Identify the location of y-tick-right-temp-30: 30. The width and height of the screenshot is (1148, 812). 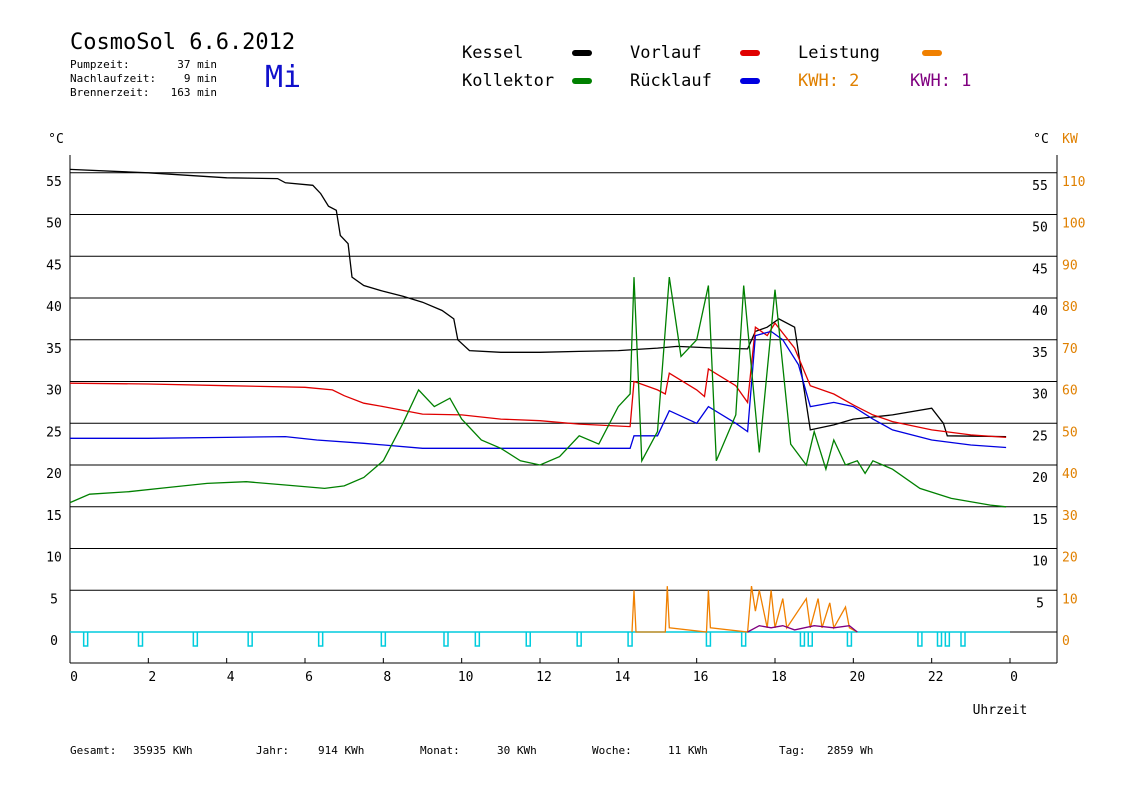
(1040, 395).